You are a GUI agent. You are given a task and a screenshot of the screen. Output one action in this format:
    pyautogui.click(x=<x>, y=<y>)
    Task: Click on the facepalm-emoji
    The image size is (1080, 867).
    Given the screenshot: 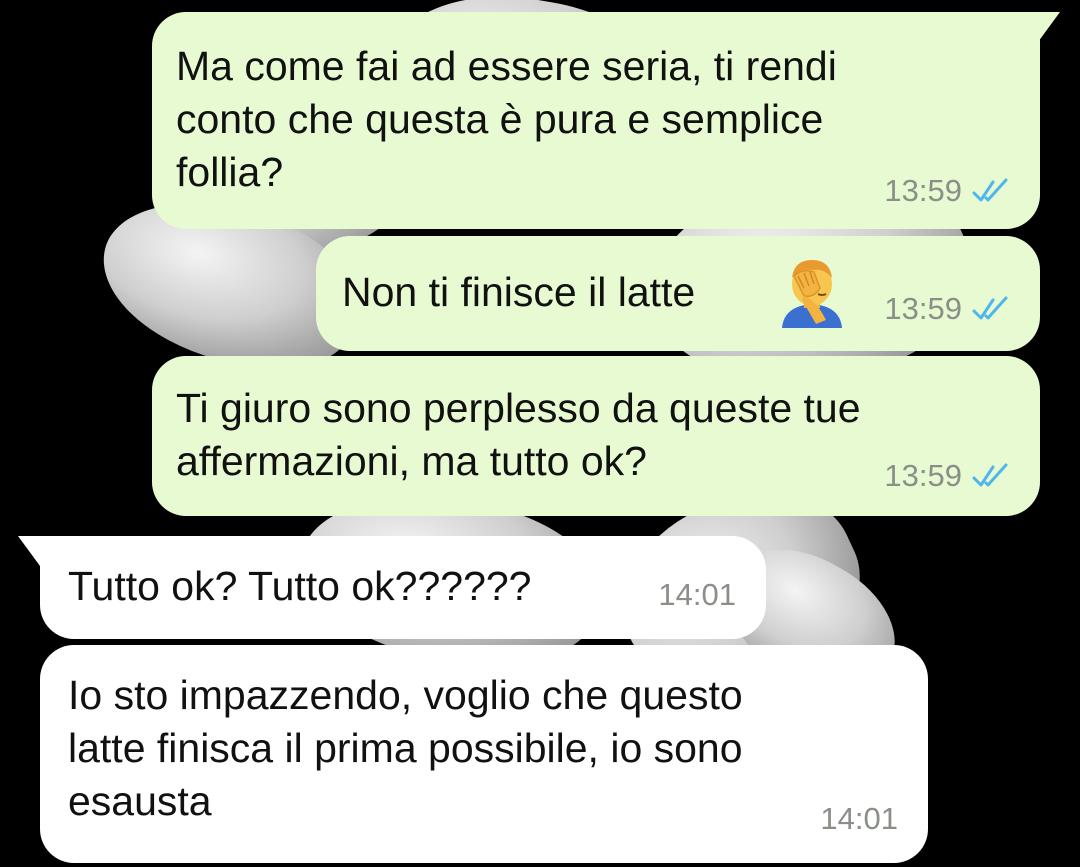 What is the action you would take?
    pyautogui.click(x=812, y=294)
    